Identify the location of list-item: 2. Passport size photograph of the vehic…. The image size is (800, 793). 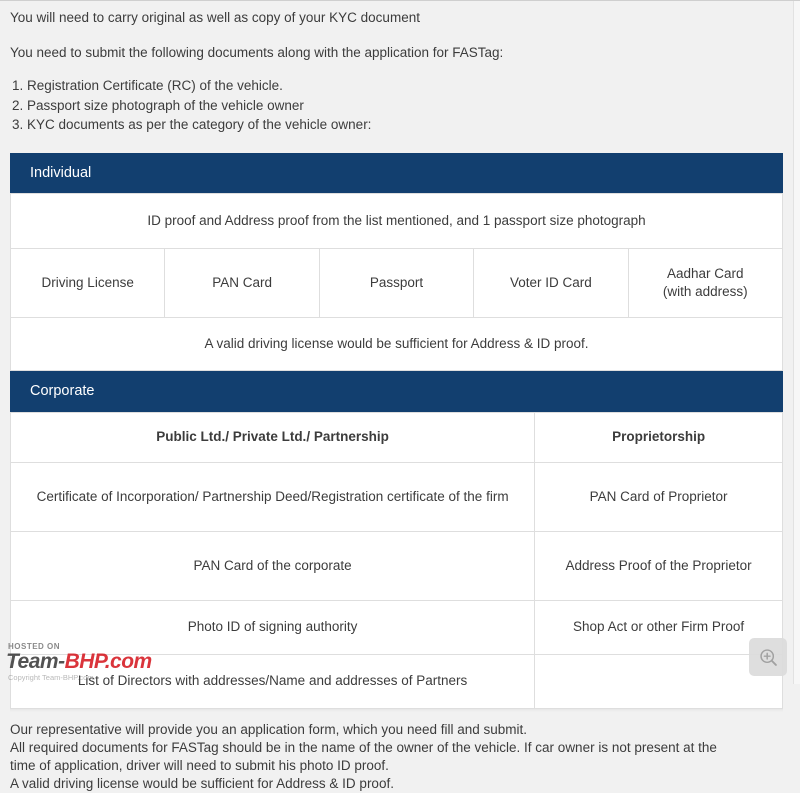
(396, 106).